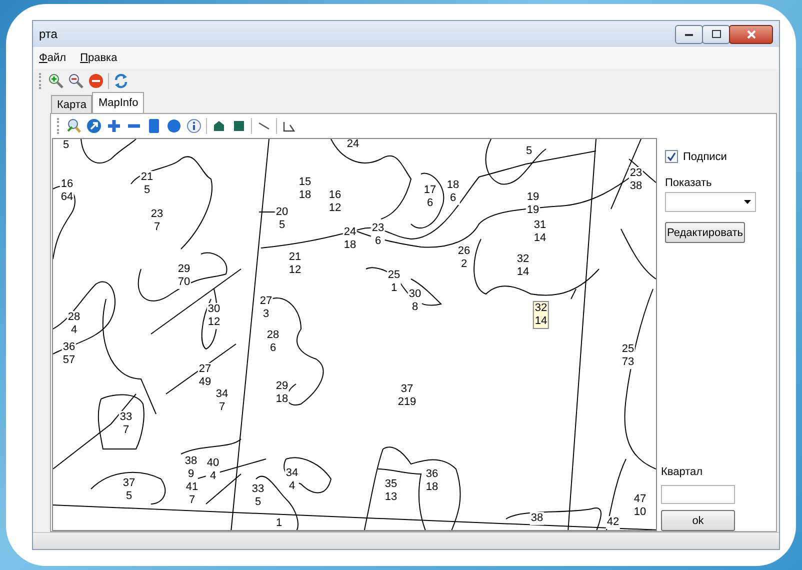 The height and width of the screenshot is (570, 802). Describe the element at coordinates (671, 156) in the screenshot. I see `labels-checkbox` at that location.